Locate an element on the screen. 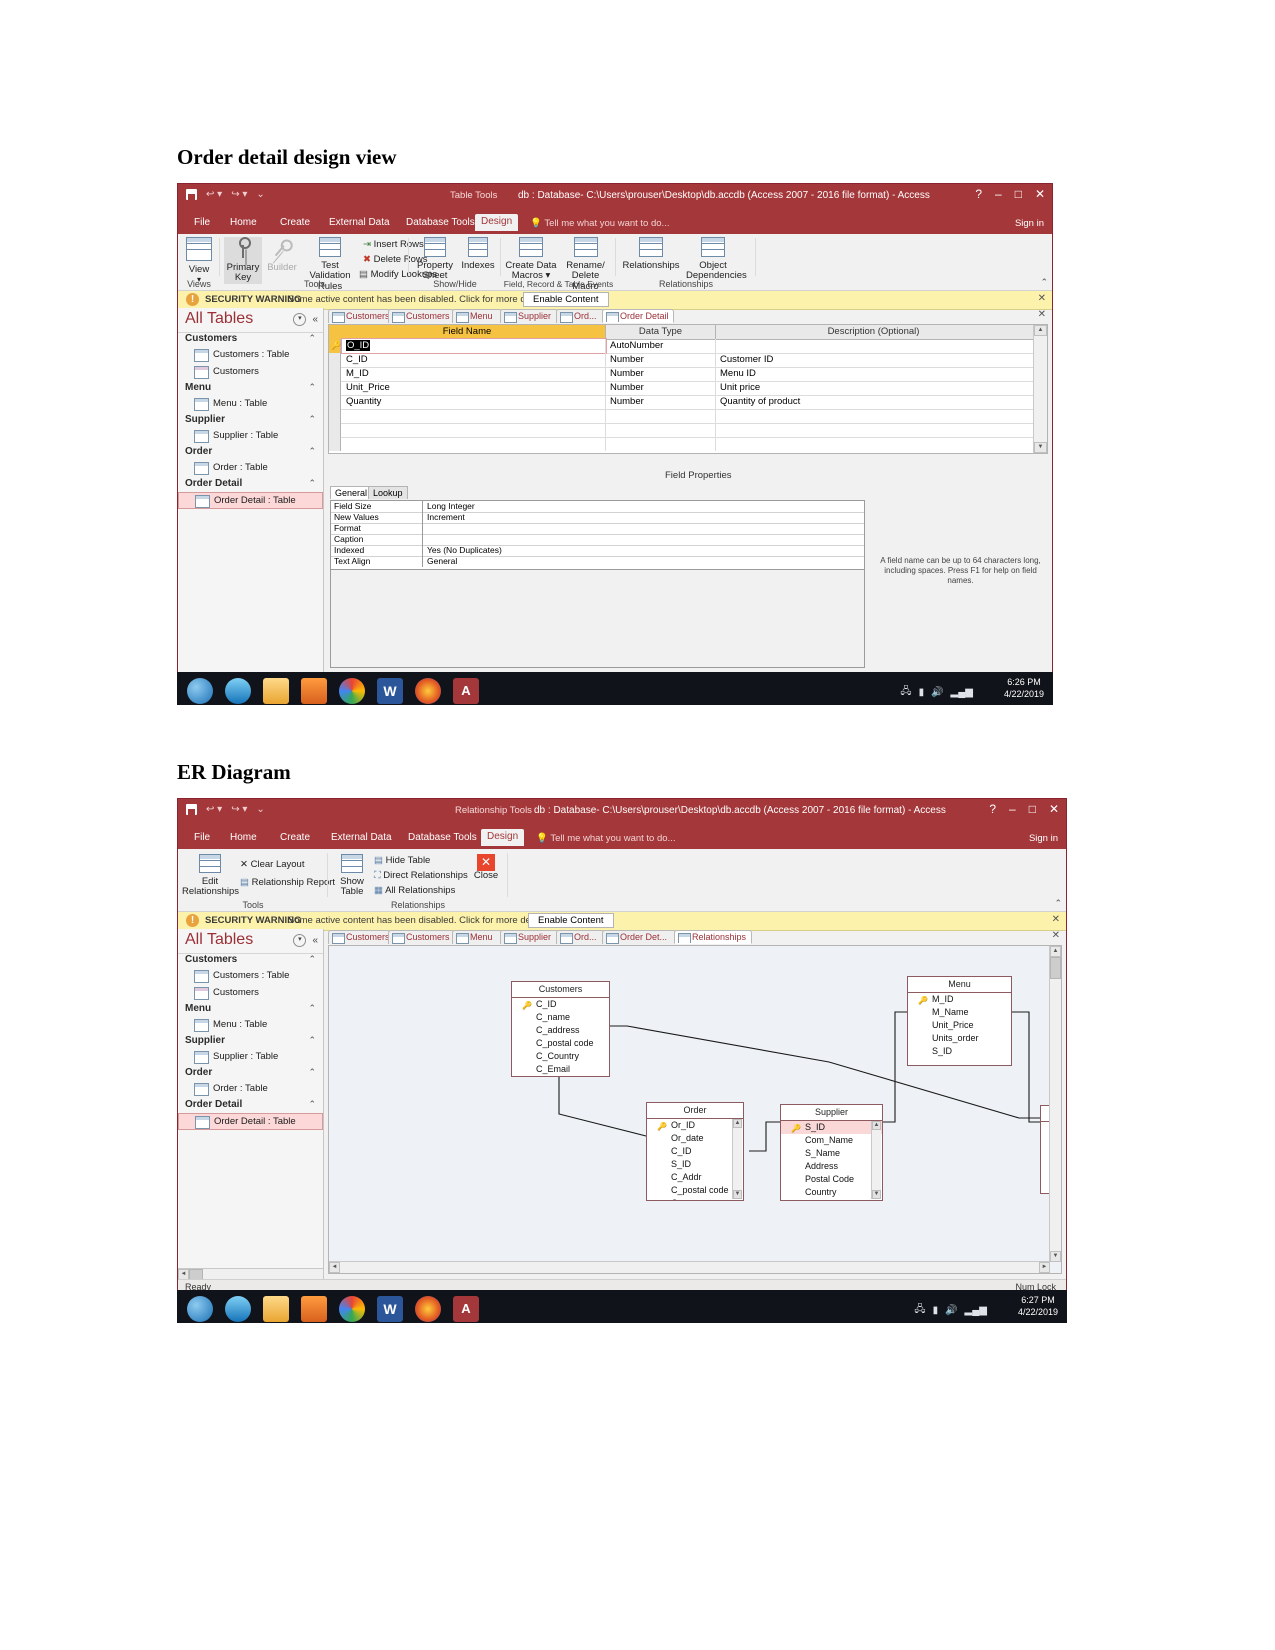 Image resolution: width=1275 pixels, height=1650 pixels. sidebar-item-supplier-table: Supplier : Table is located at coordinates (250, 436).